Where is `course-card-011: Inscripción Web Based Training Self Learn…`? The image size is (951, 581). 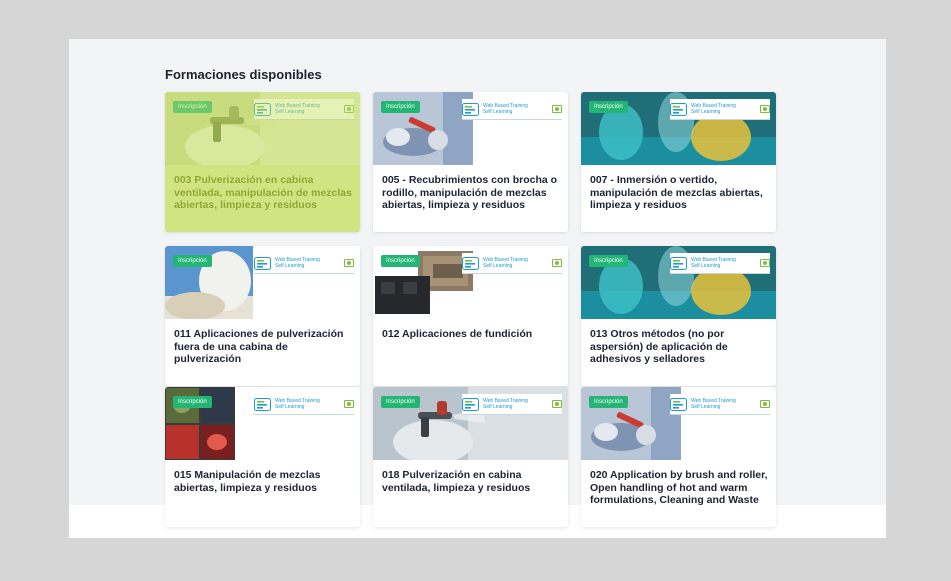 course-card-011: Inscripción Web Based Training Self Learn… is located at coordinates (262, 316).